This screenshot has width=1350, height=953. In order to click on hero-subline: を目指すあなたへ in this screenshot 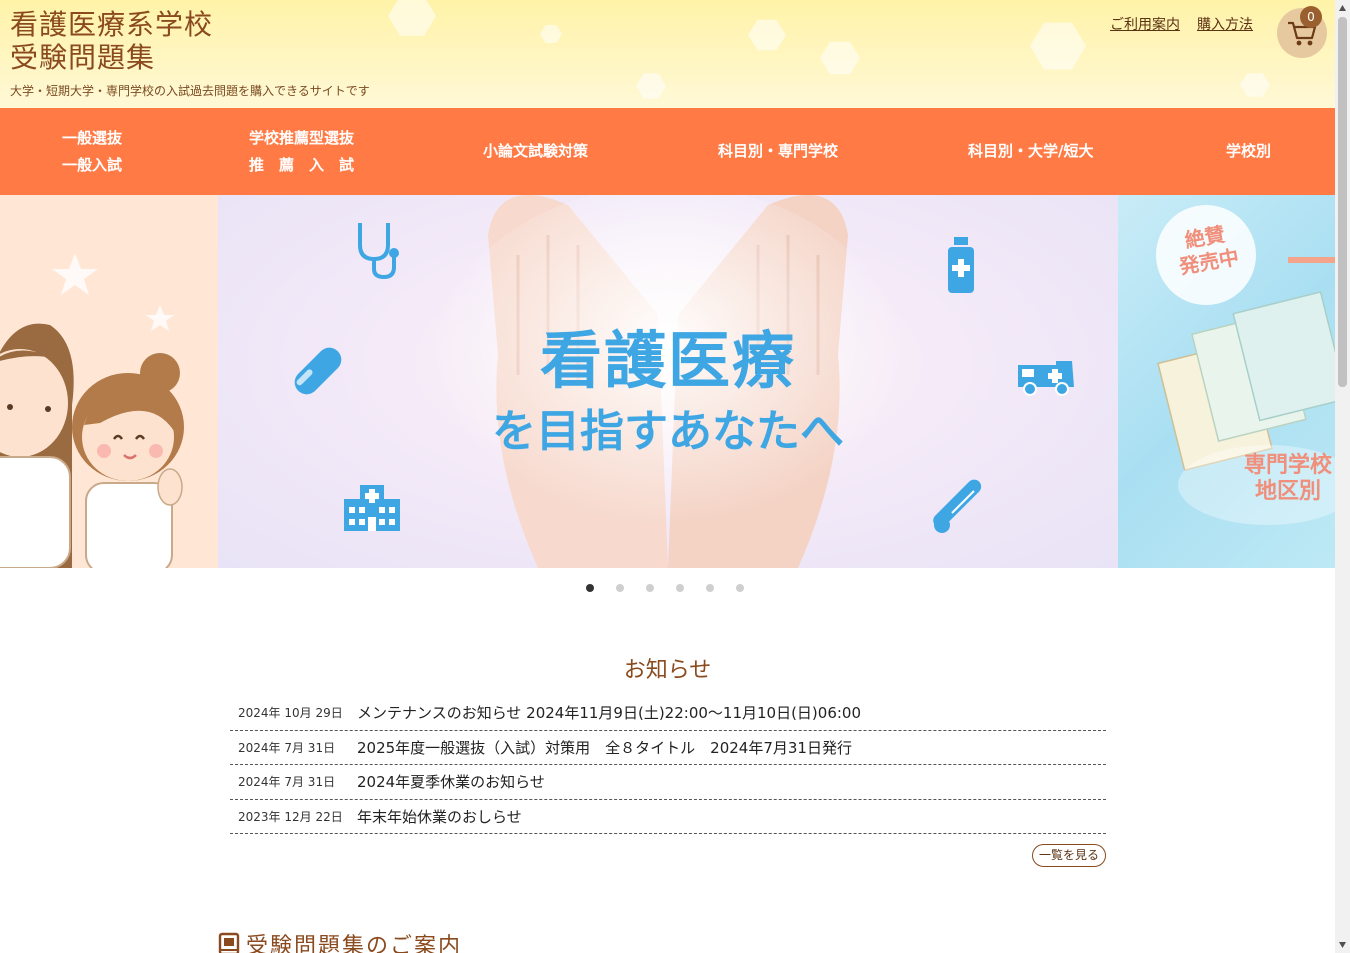, I will do `click(668, 431)`.